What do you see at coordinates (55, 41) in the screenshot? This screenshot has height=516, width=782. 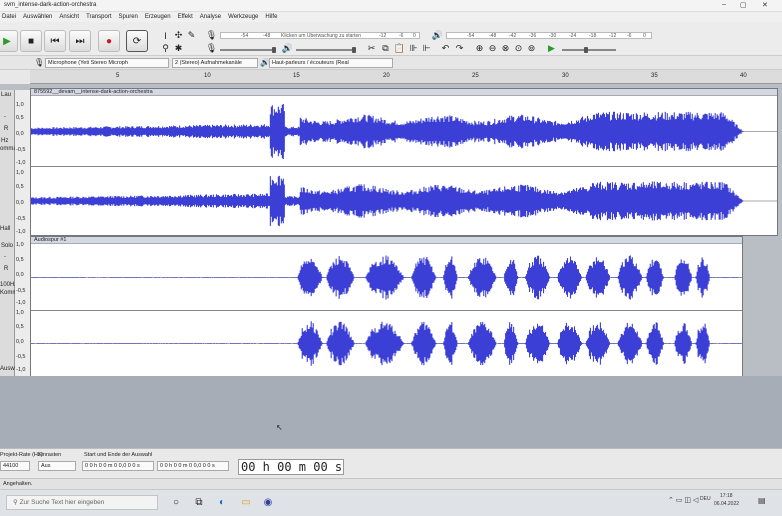 I see `skip-start-button: ⏮` at bounding box center [55, 41].